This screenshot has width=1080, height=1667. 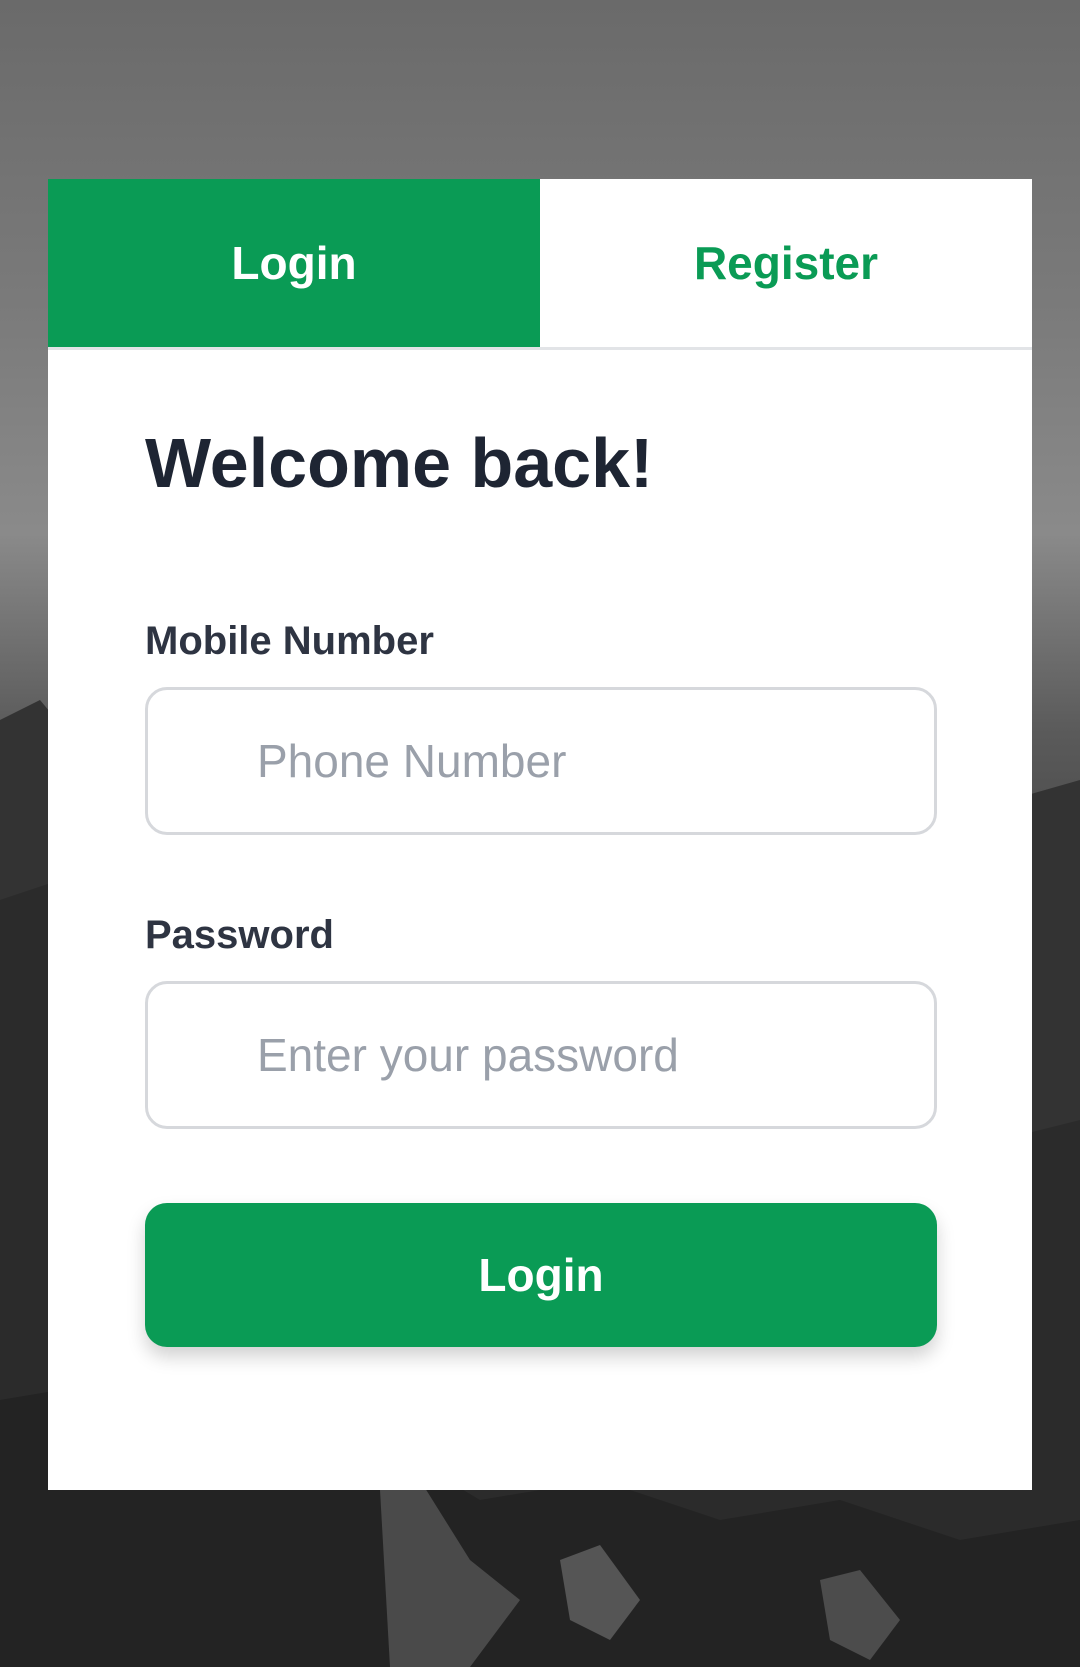 I want to click on mobile-number-field-container, so click(x=541, y=761).